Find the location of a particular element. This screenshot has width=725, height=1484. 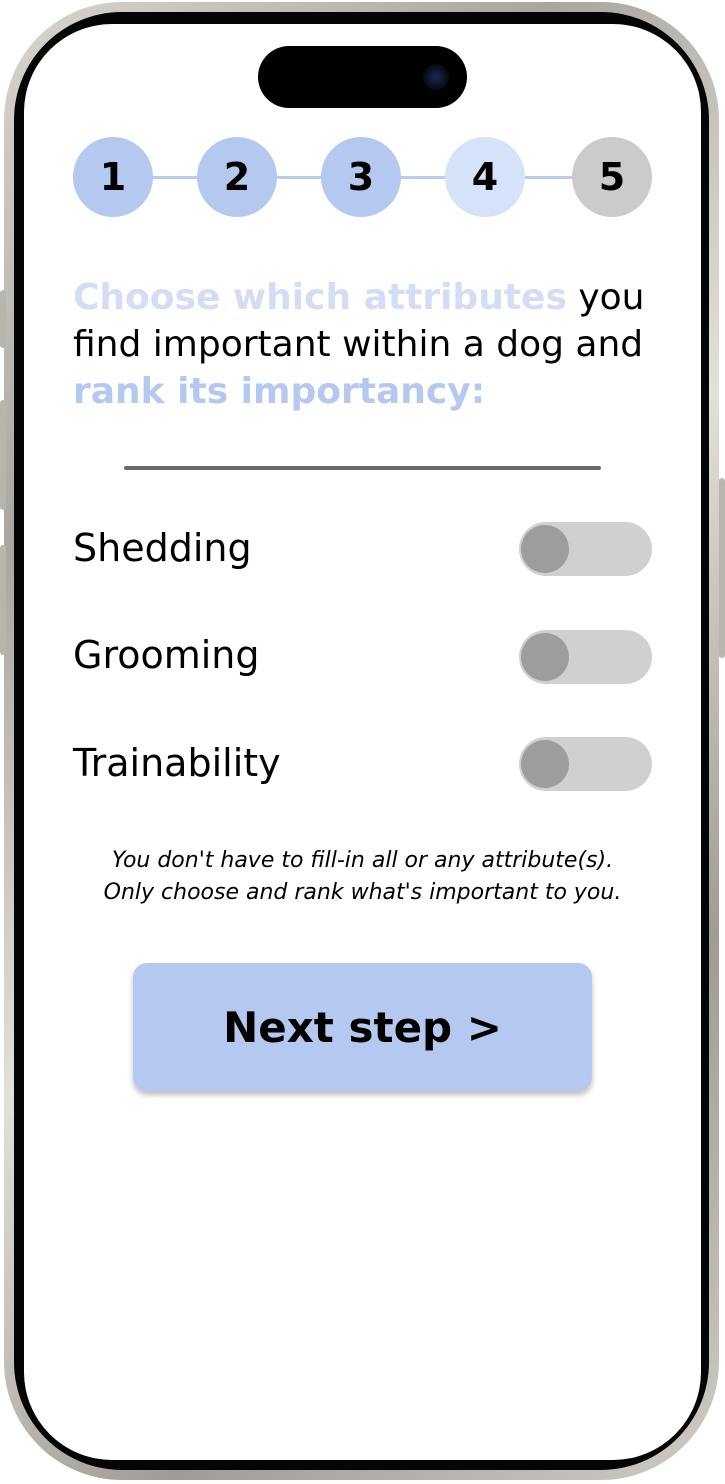

attribute-label: Shedding is located at coordinates (162, 548).